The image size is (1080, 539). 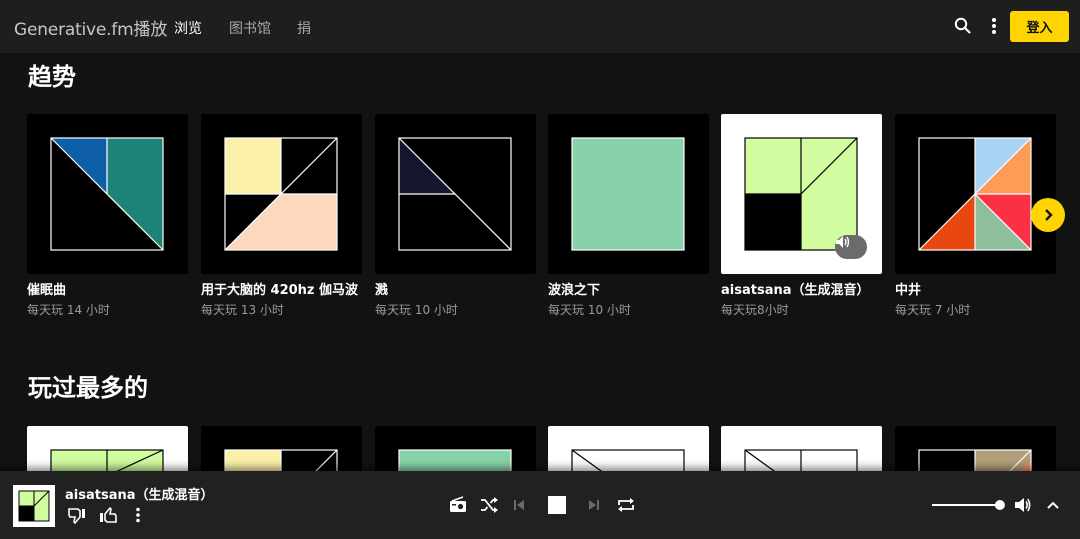 I want to click on piece-title: 用于大脑的 420hz 伽马波, so click(x=279, y=288).